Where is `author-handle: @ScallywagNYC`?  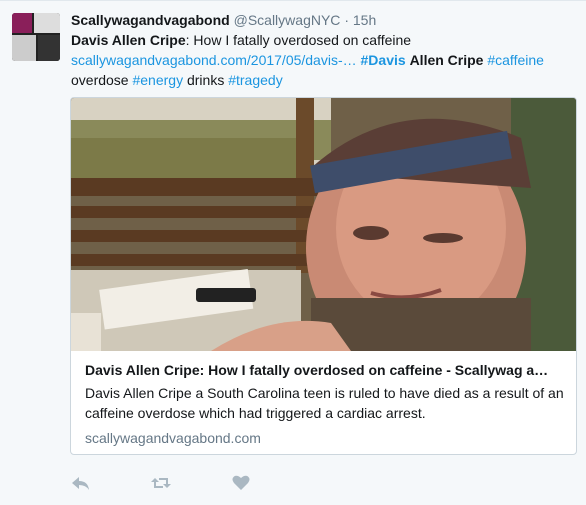 author-handle: @ScallywagNYC is located at coordinates (287, 20).